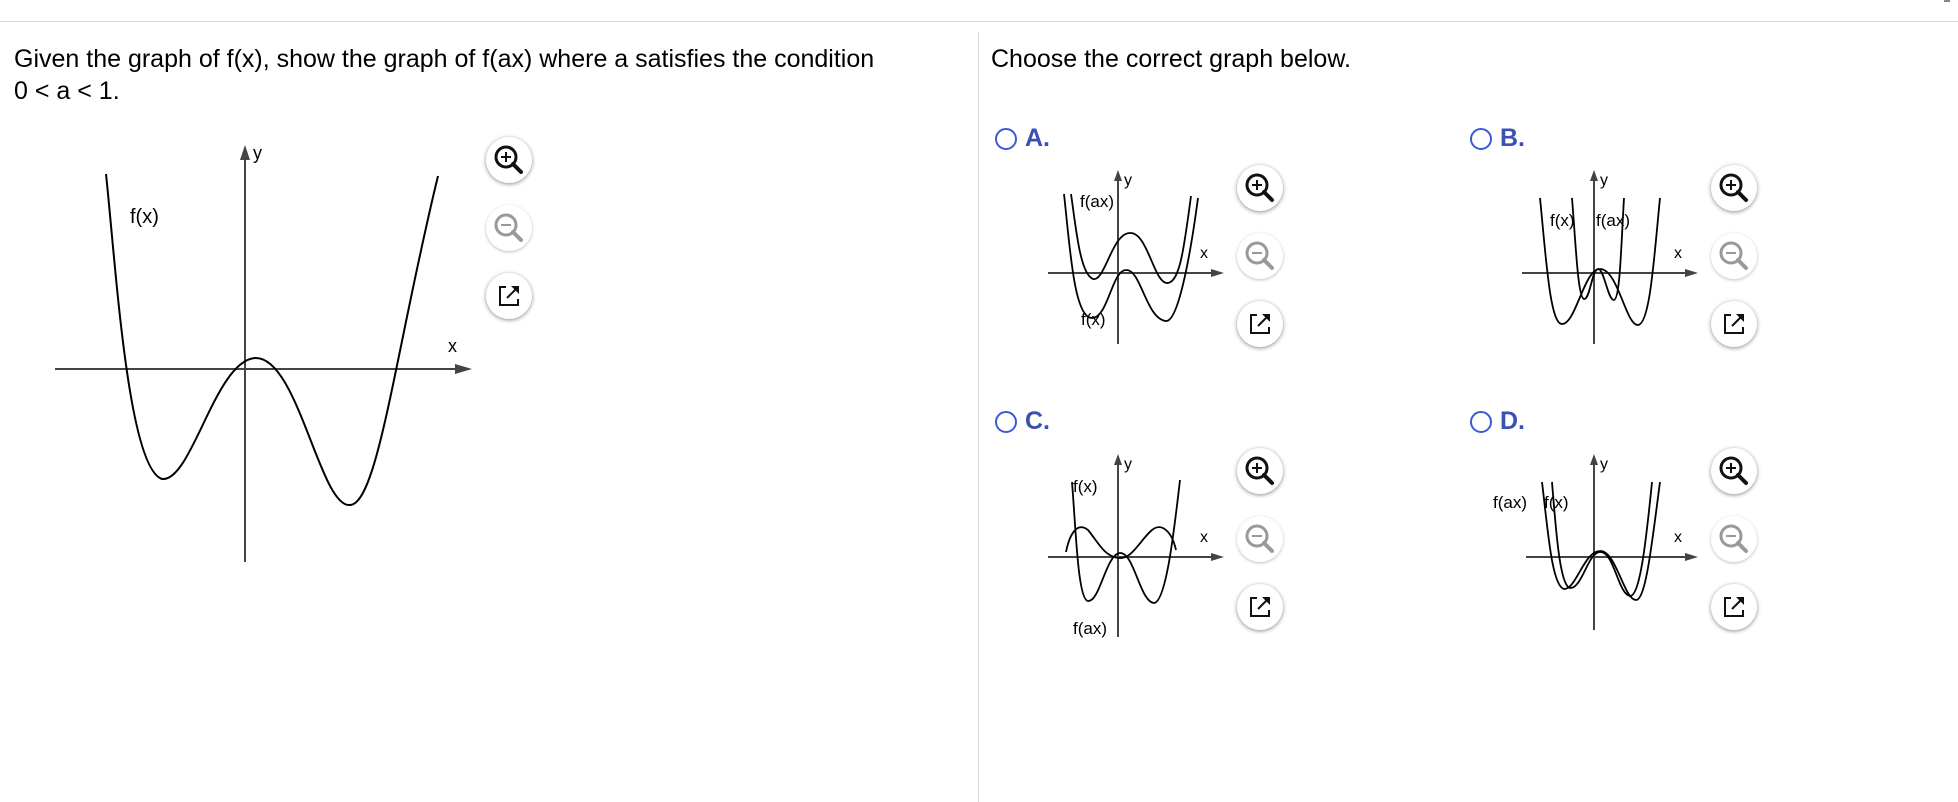 The width and height of the screenshot is (1958, 802). Describe the element at coordinates (1512, 421) in the screenshot. I see `option-letter: D.` at that location.